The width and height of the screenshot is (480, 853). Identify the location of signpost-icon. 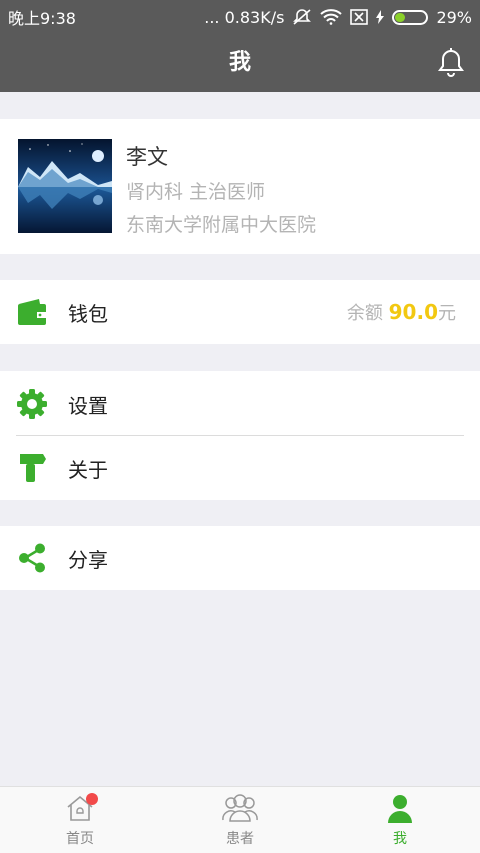
(32, 468).